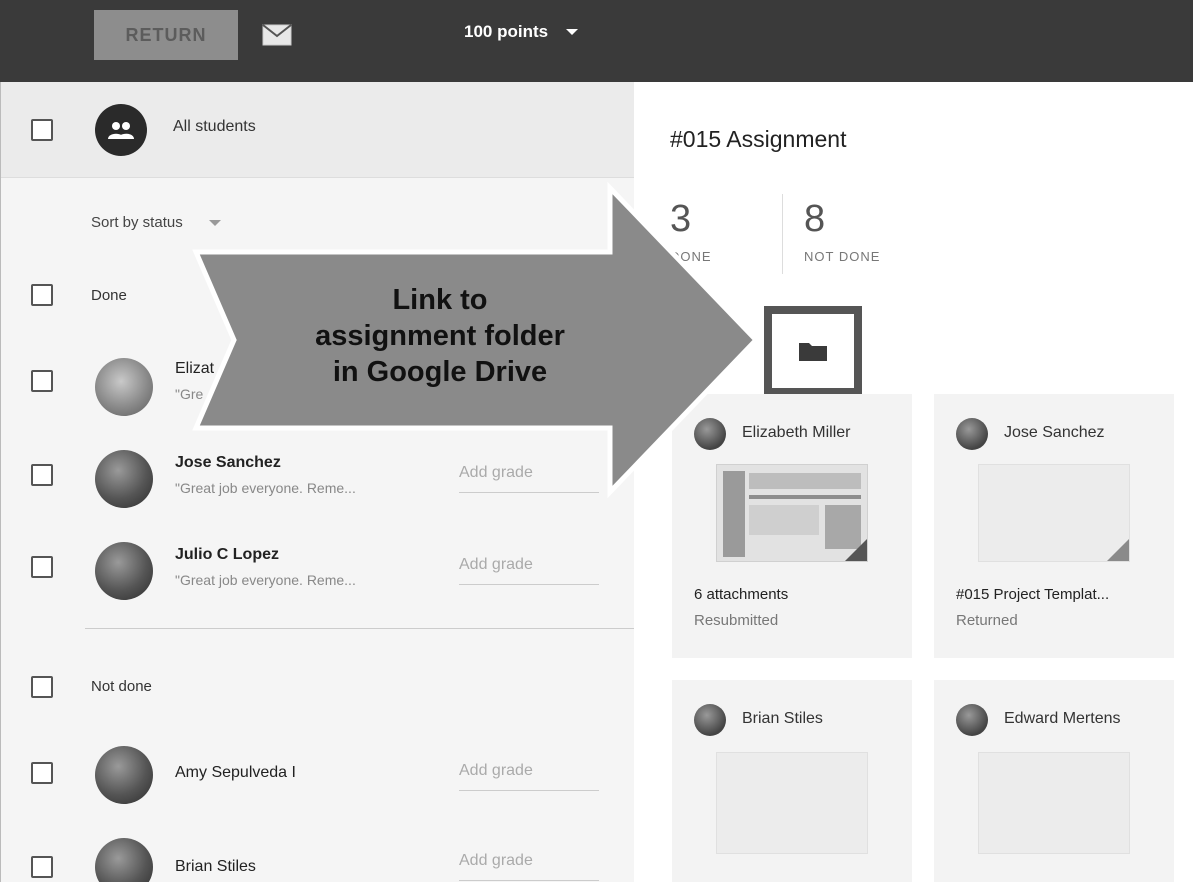 Image resolution: width=1193 pixels, height=882 pixels. Describe the element at coordinates (215, 866) in the screenshot. I see `student-name: Brian Stiles` at that location.